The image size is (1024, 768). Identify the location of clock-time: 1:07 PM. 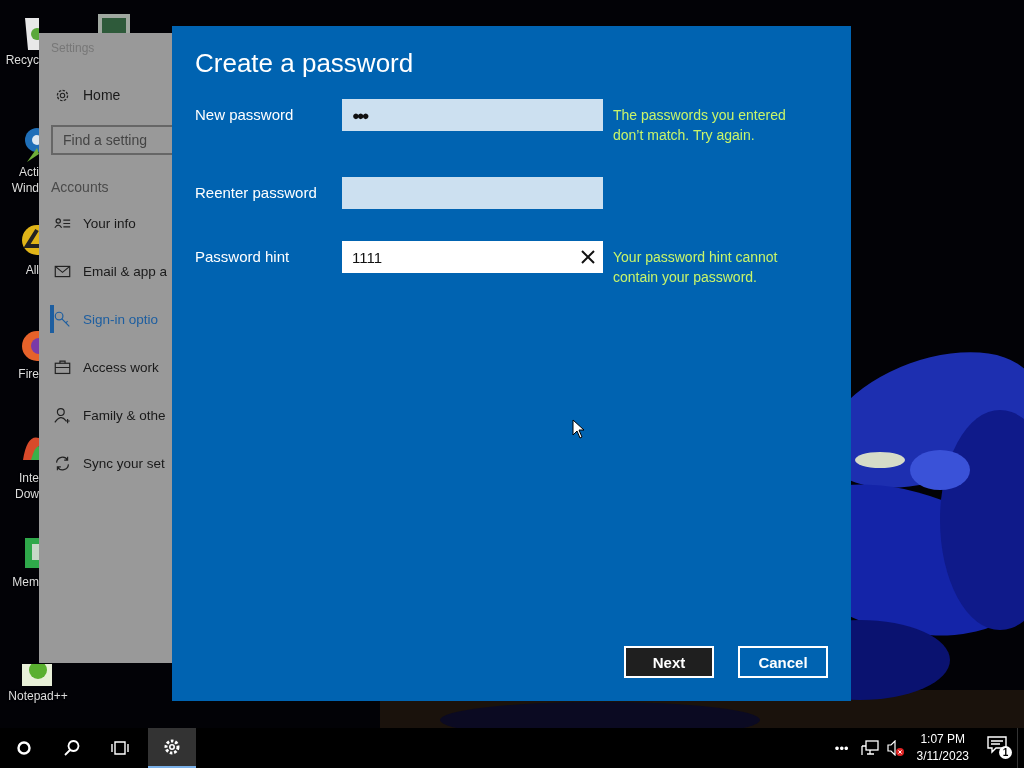
(943, 739).